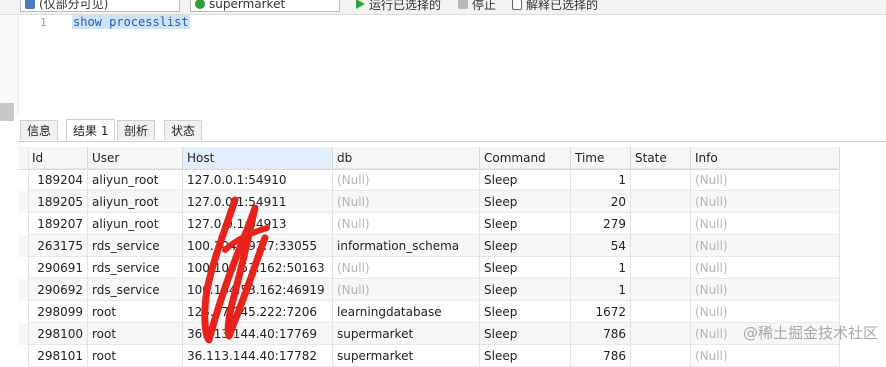  What do you see at coordinates (601, 158) in the screenshot?
I see `column-header-time: Time` at bounding box center [601, 158].